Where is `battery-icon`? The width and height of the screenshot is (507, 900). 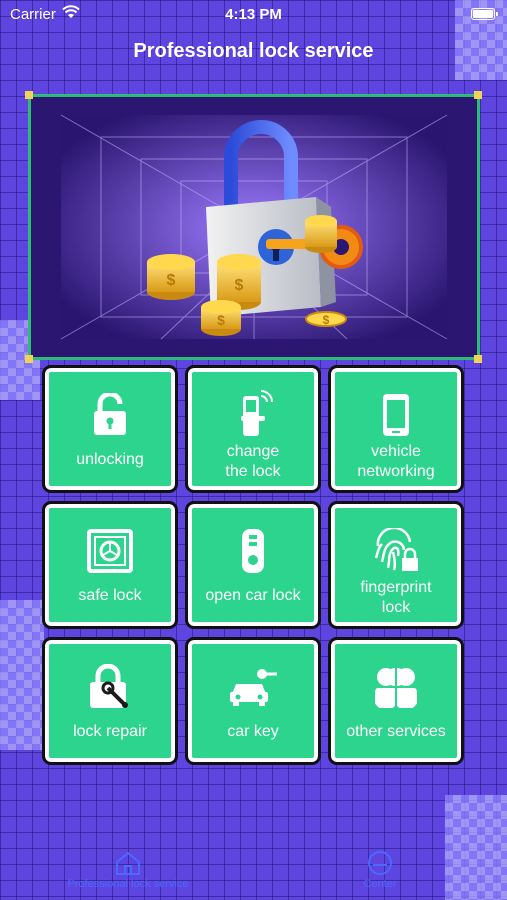 battery-icon is located at coordinates (484, 14).